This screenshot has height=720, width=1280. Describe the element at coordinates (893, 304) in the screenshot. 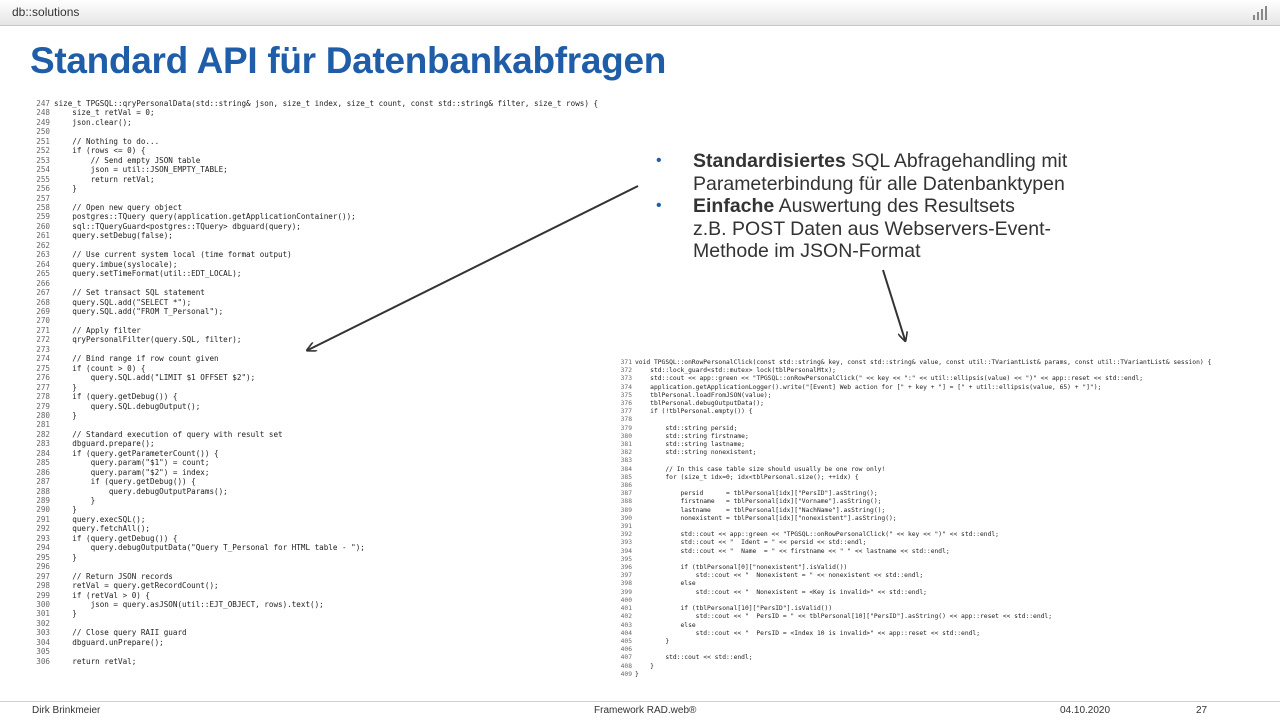

I see `arrow-to-right-code` at that location.